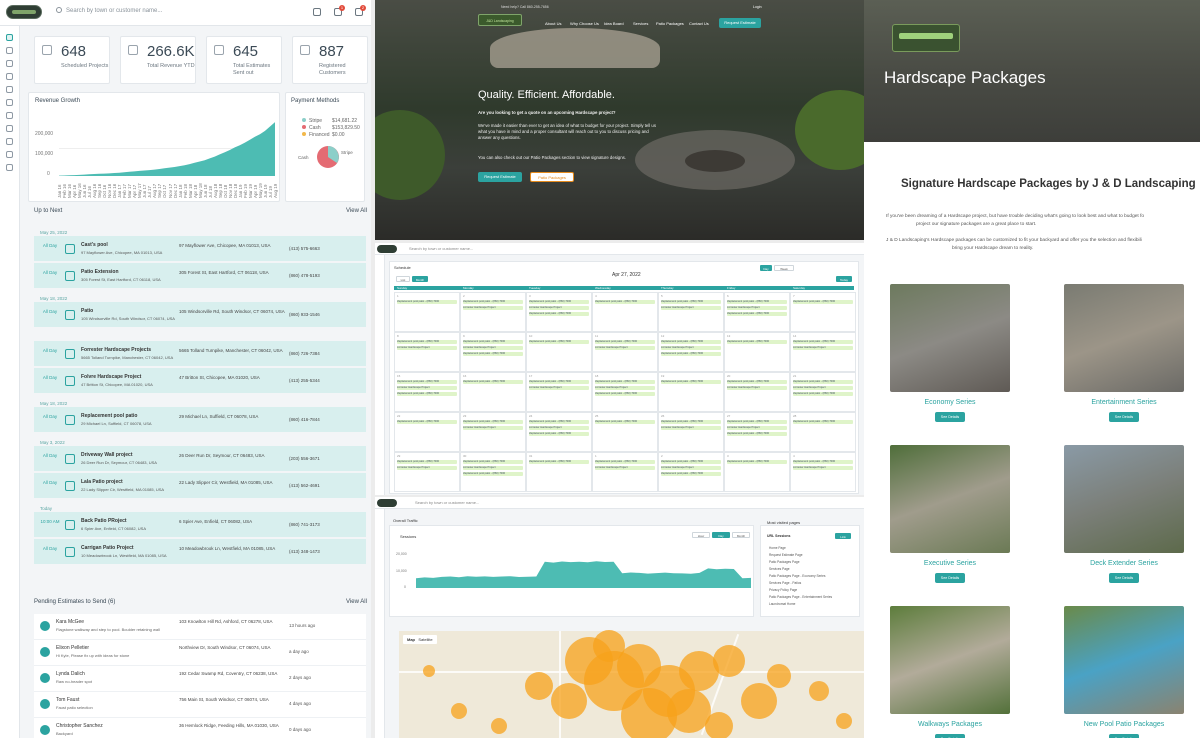 Image resolution: width=1200 pixels, height=738 pixels. I want to click on calendar-day: 7 Replacement pool patio - (860) 7000, so click(823, 312).